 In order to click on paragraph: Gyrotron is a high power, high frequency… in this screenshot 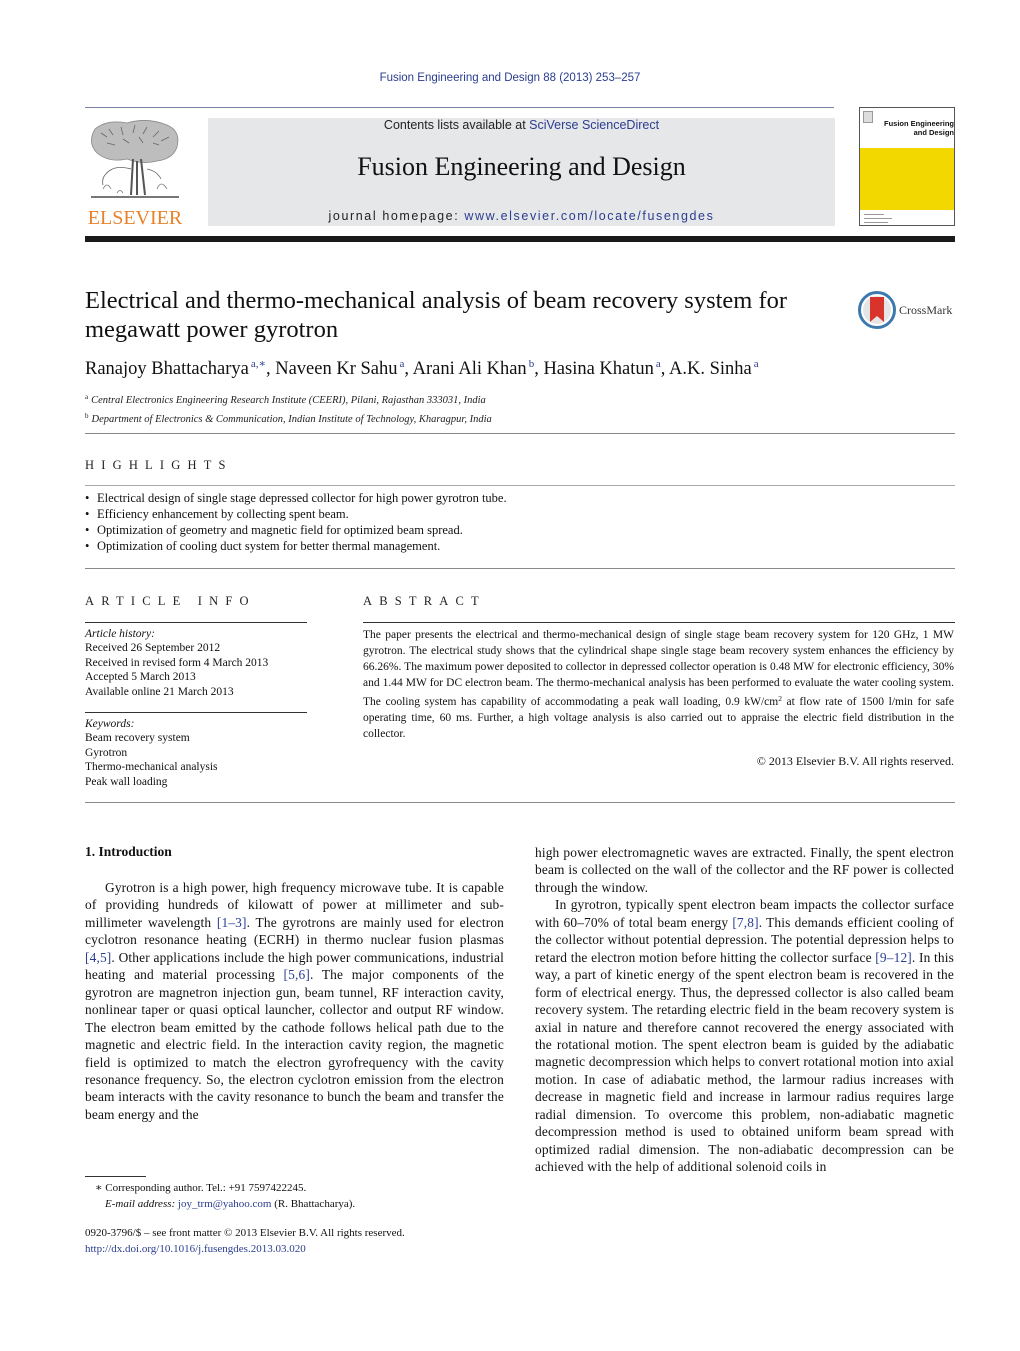, I will do `click(294, 1001)`.